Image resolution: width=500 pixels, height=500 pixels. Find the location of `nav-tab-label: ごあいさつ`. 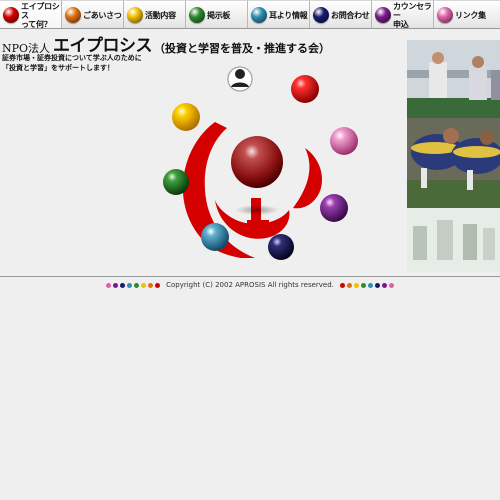

nav-tab-label: ごあいさつ is located at coordinates (102, 15).